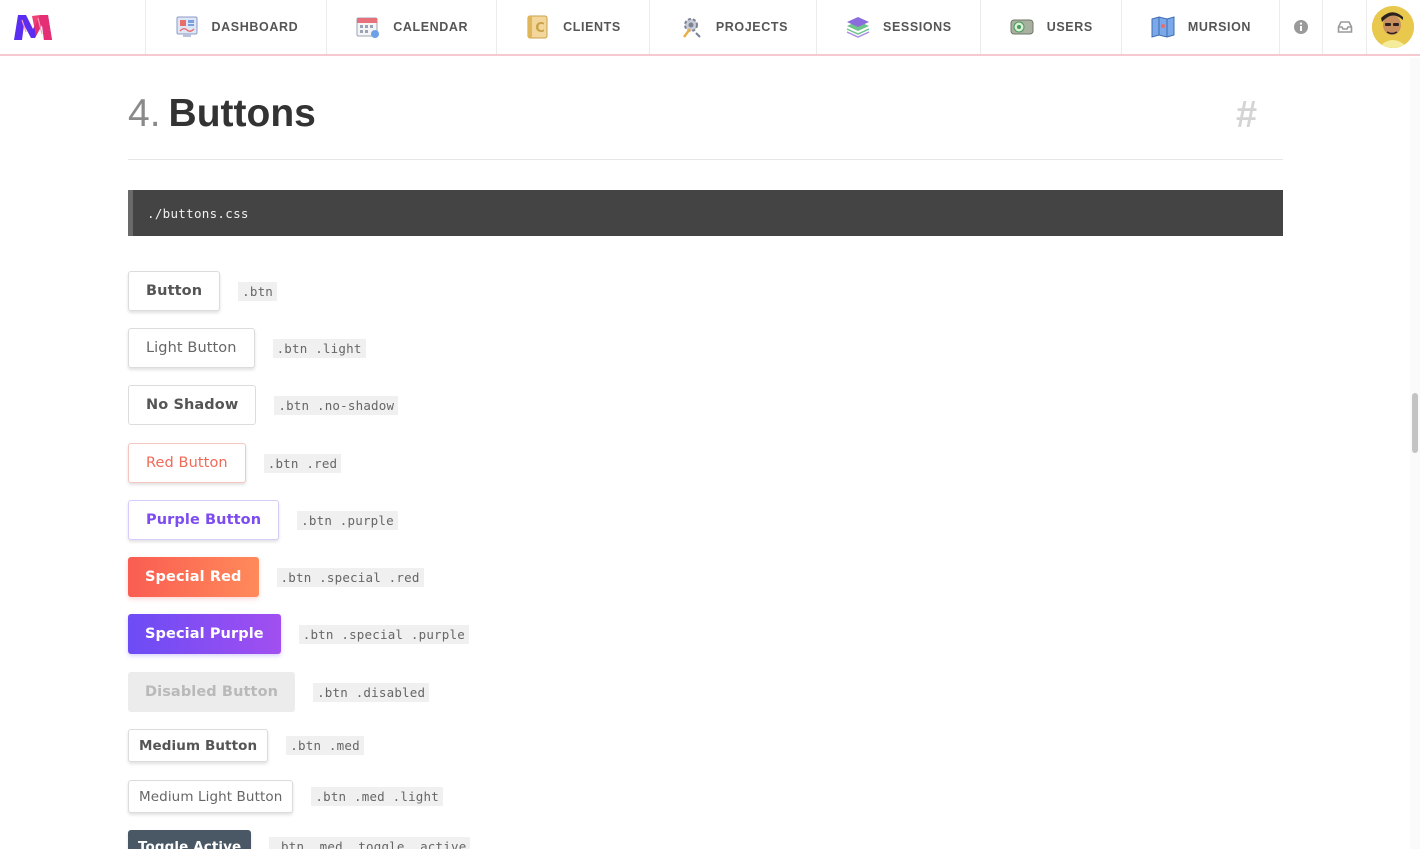 This screenshot has width=1420, height=849. What do you see at coordinates (187, 27) in the screenshot?
I see `dashboard-icon` at bounding box center [187, 27].